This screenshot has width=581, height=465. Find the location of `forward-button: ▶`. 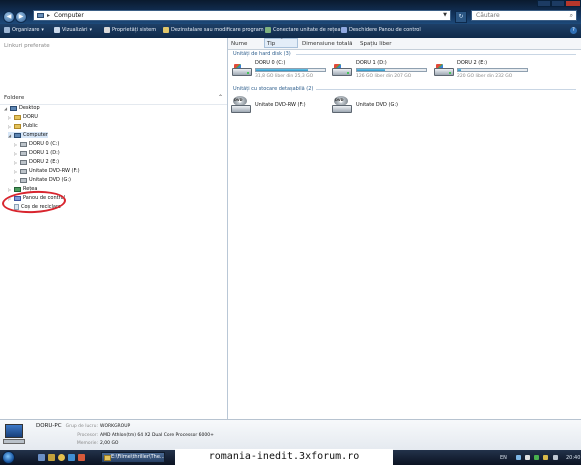

forward-button: ▶ is located at coordinates (21, 17).